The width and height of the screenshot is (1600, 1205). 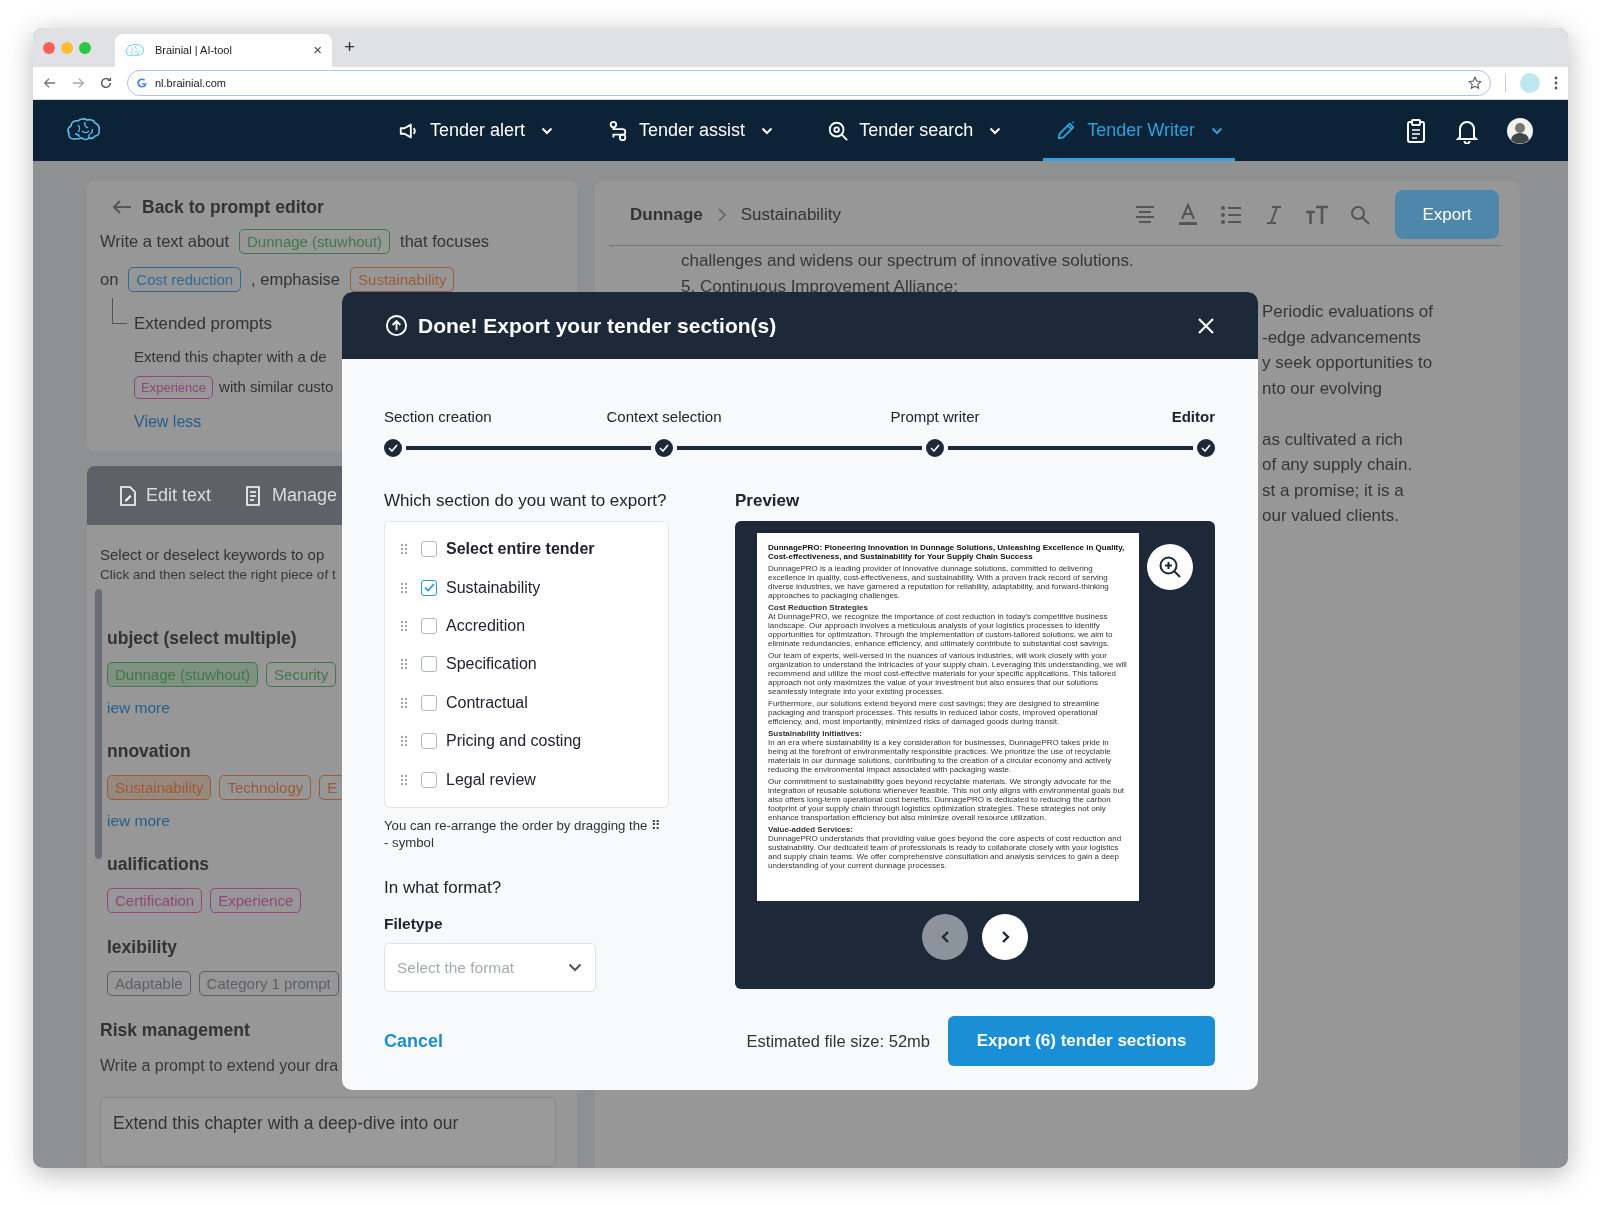 What do you see at coordinates (165, 495) in the screenshot?
I see `editor-tab: Edit text` at bounding box center [165, 495].